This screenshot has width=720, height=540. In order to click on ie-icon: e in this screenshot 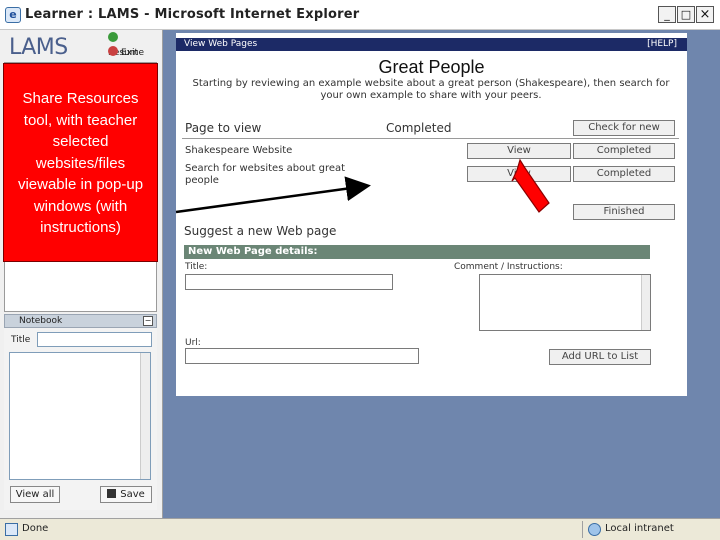, I will do `click(13, 15)`.